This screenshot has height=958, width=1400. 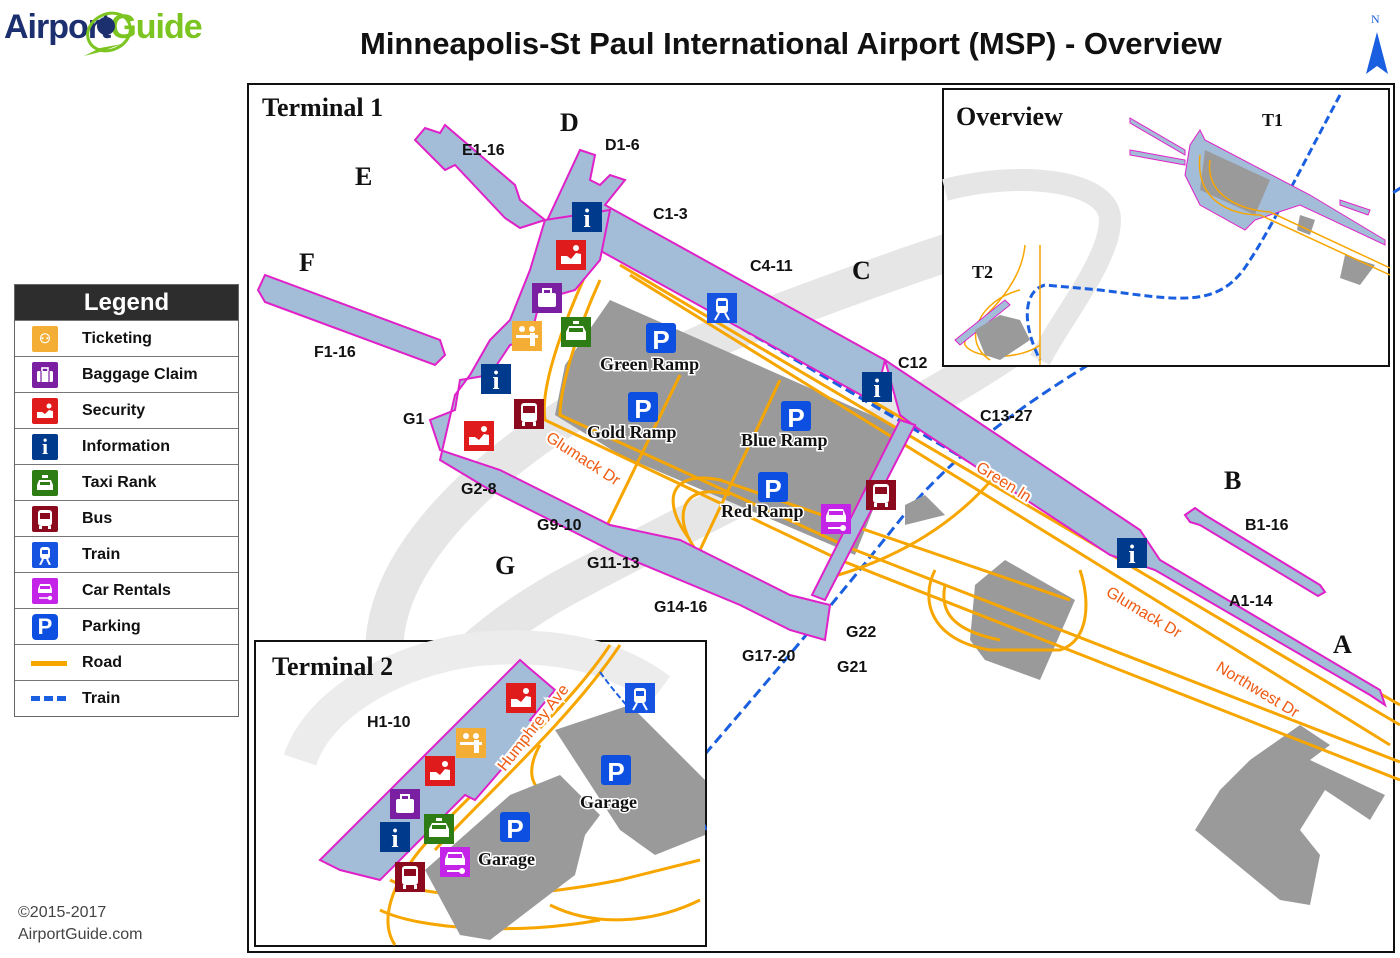 What do you see at coordinates (111, 626) in the screenshot?
I see `legend-label: Parking` at bounding box center [111, 626].